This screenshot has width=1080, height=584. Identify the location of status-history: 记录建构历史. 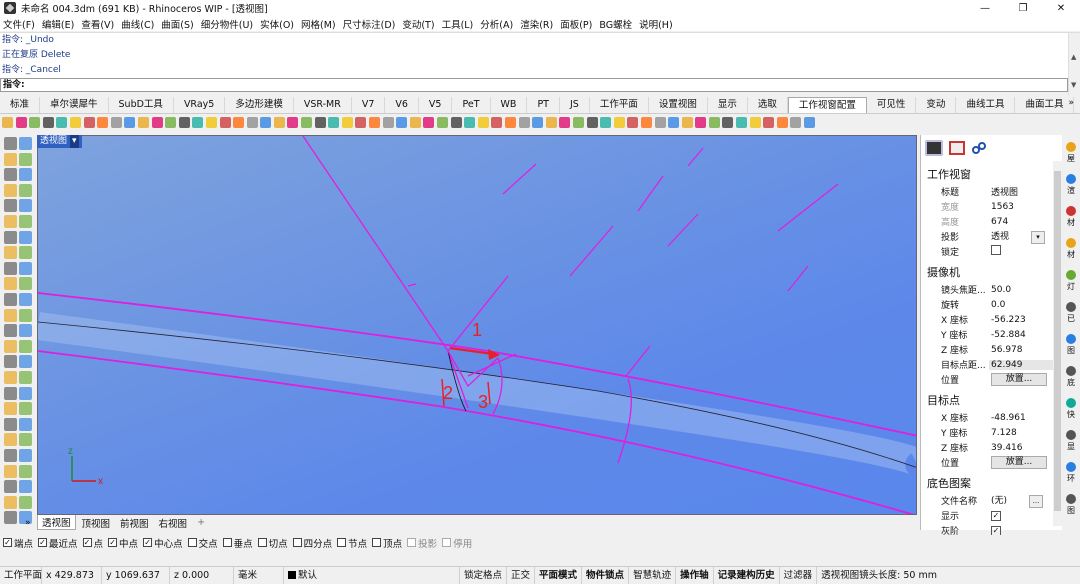
(747, 575).